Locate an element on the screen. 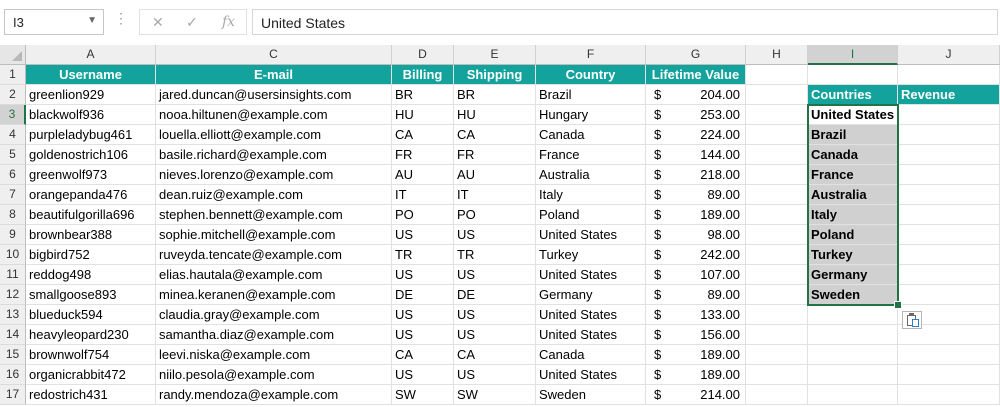  cell-countries-list: Australia is located at coordinates (853, 195).